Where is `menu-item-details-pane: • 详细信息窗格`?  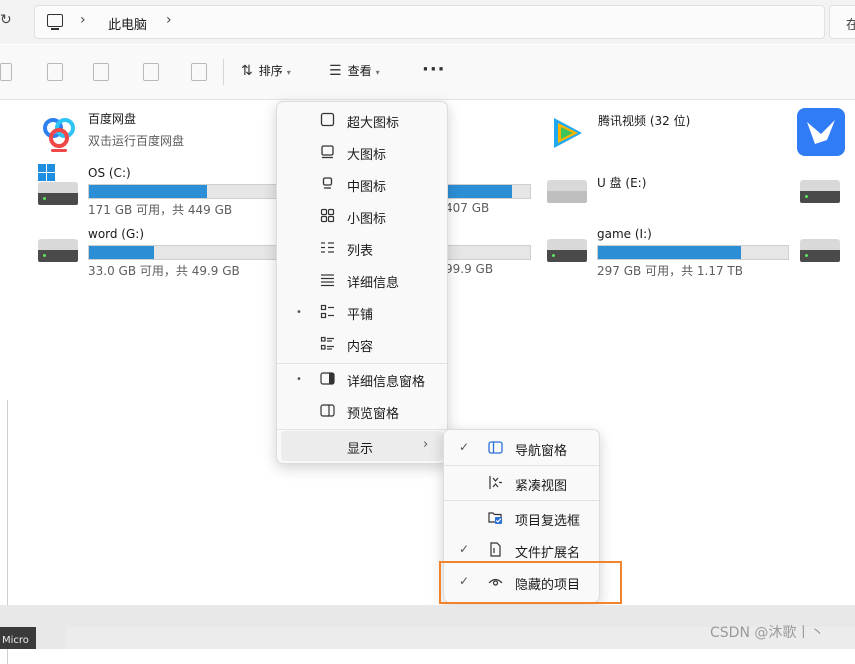 menu-item-details-pane: • 详细信息窗格 is located at coordinates (362, 379).